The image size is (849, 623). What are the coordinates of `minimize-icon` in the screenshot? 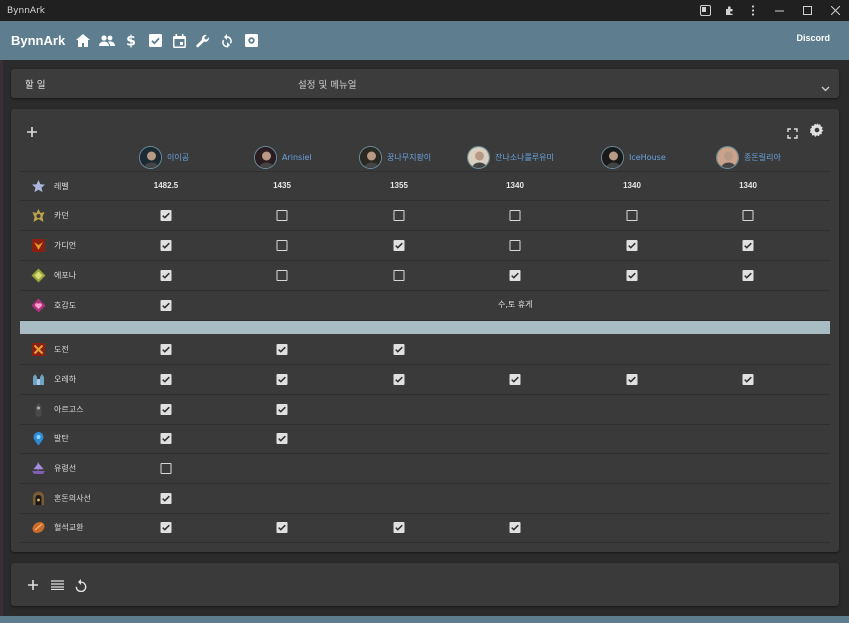 It's located at (779, 10).